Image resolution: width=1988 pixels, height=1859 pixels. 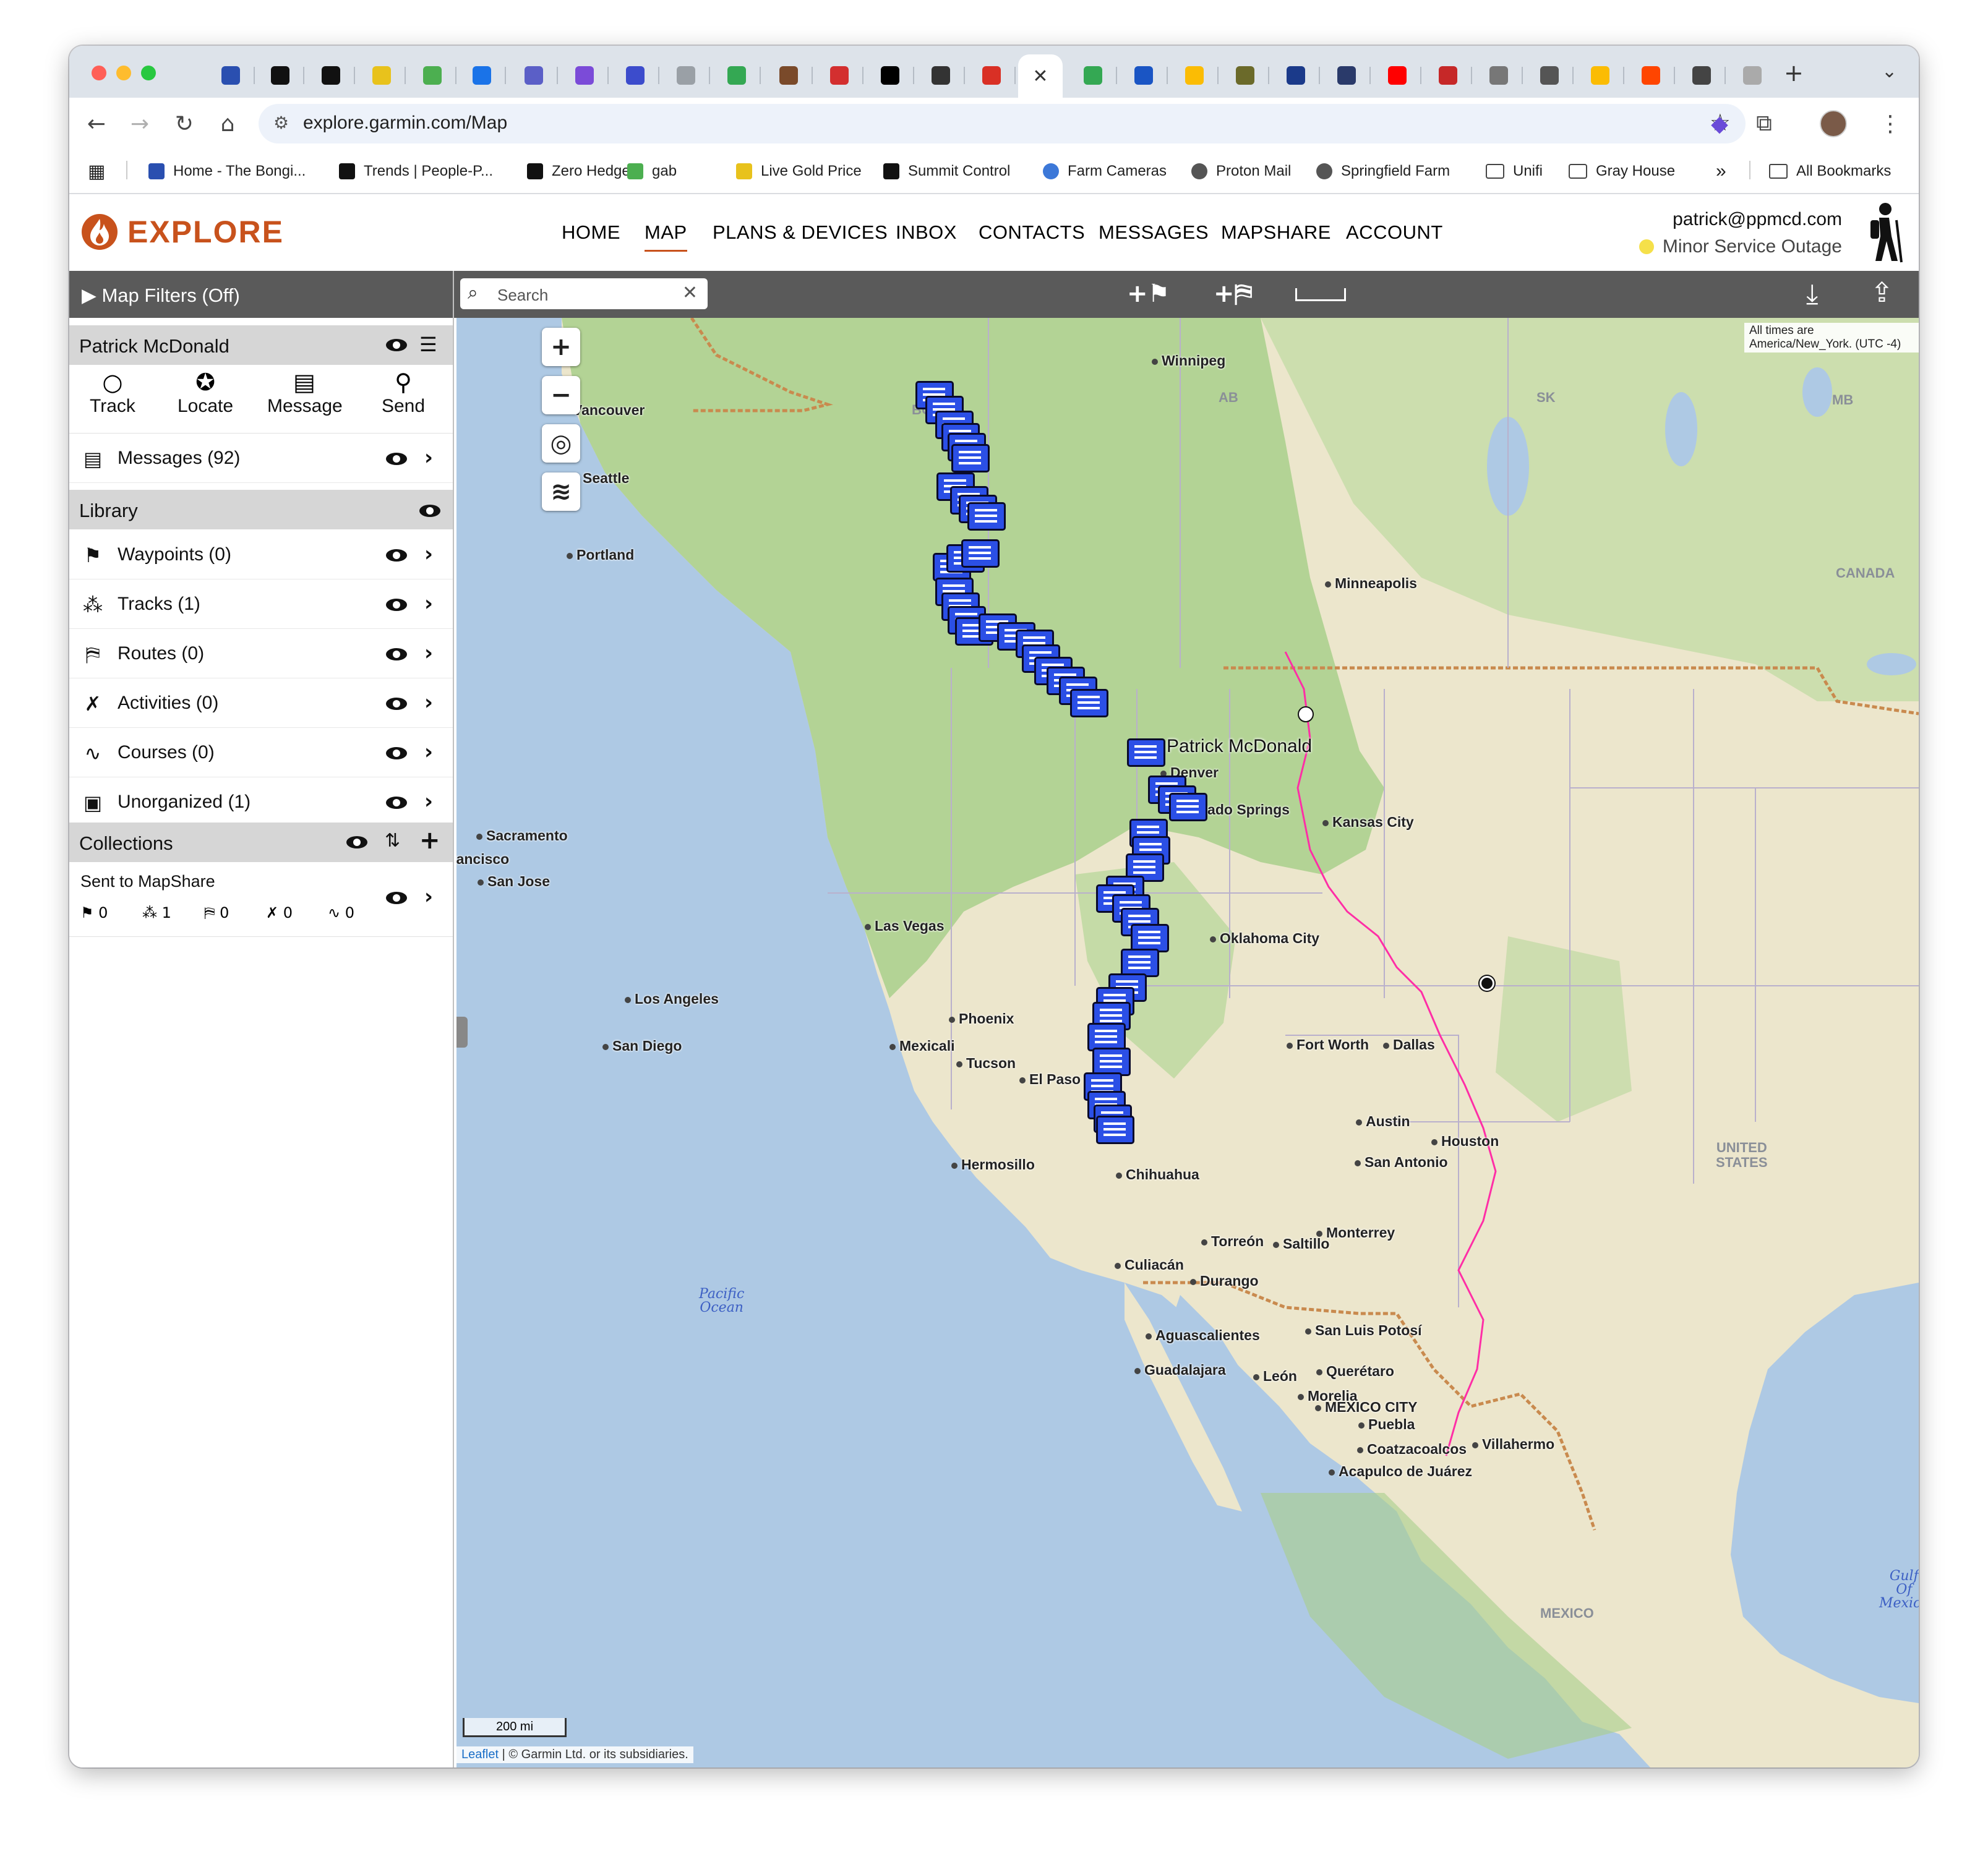 What do you see at coordinates (261, 802) in the screenshot?
I see `library-item: ▣ Unorganized (1) ›` at bounding box center [261, 802].